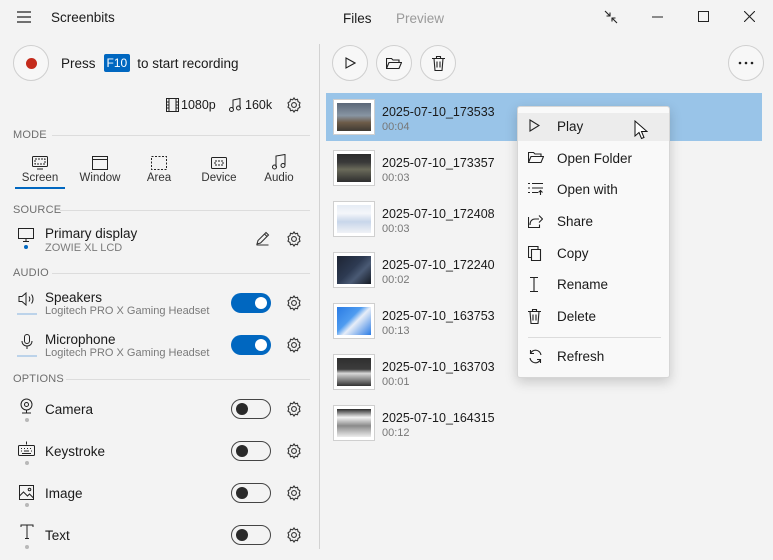 Image resolution: width=773 pixels, height=560 pixels. Describe the element at coordinates (31, 273) in the screenshot. I see `section-audio-heading: AUDIO` at that location.